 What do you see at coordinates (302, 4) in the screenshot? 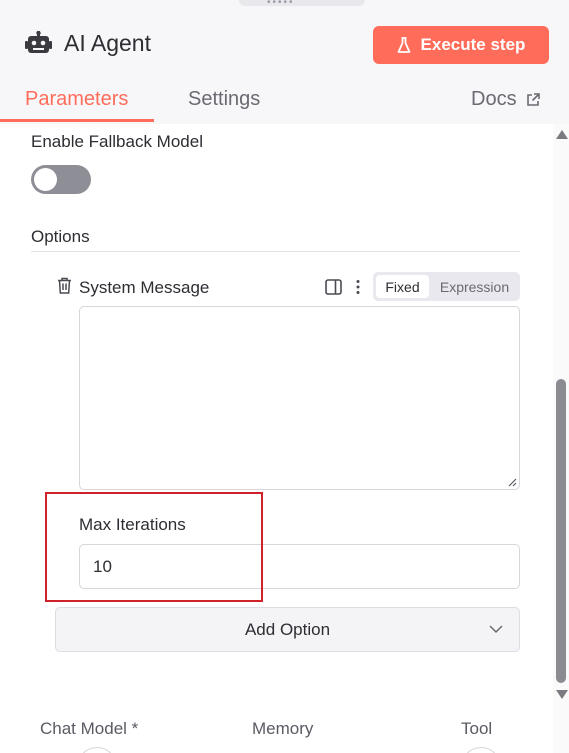
I see `drag-handle: •••••` at bounding box center [302, 4].